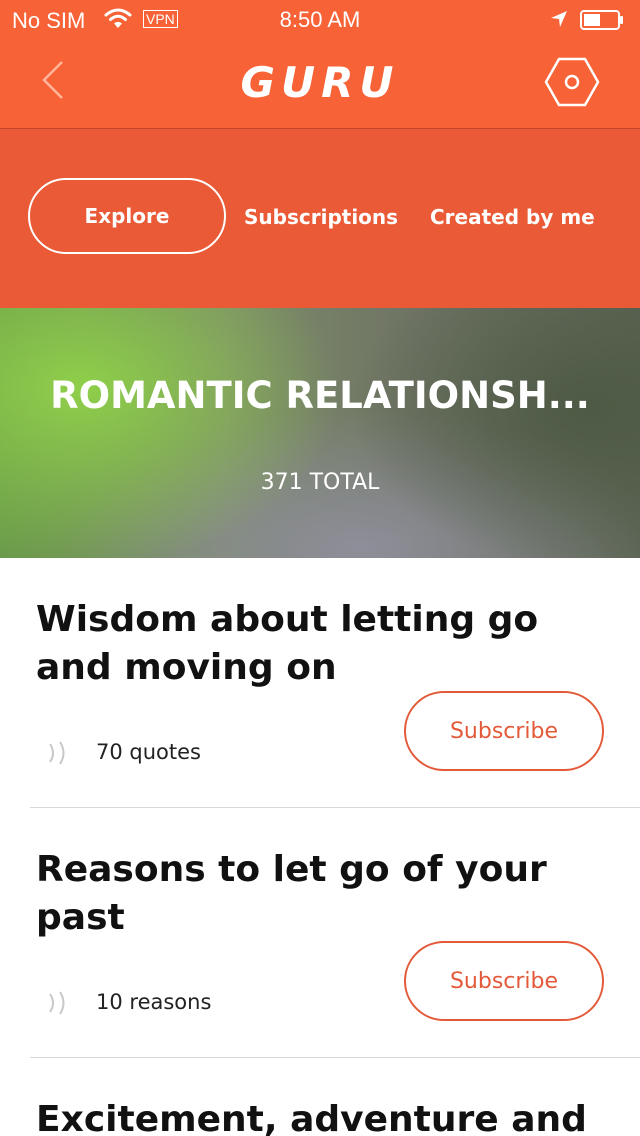 The height and width of the screenshot is (1136, 640). I want to click on tab-subscriptions: Subscriptions, so click(321, 217).